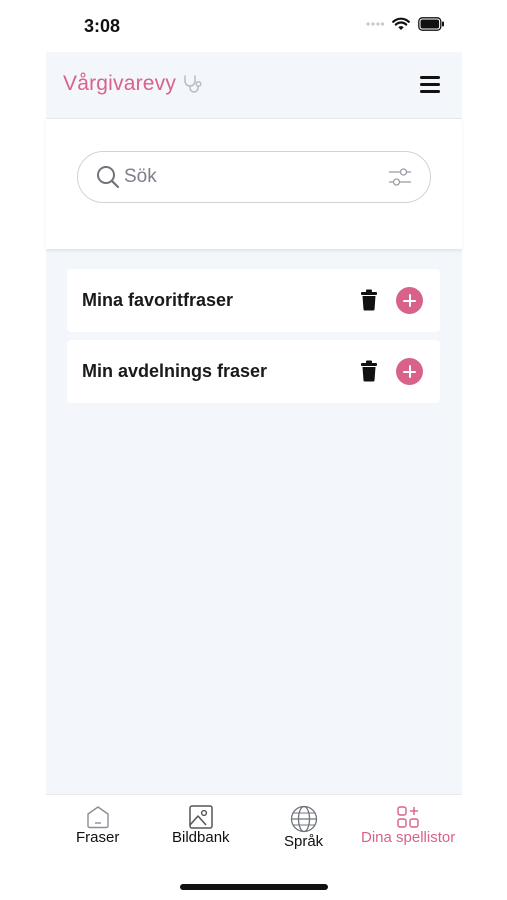  I want to click on image-icon, so click(201, 817).